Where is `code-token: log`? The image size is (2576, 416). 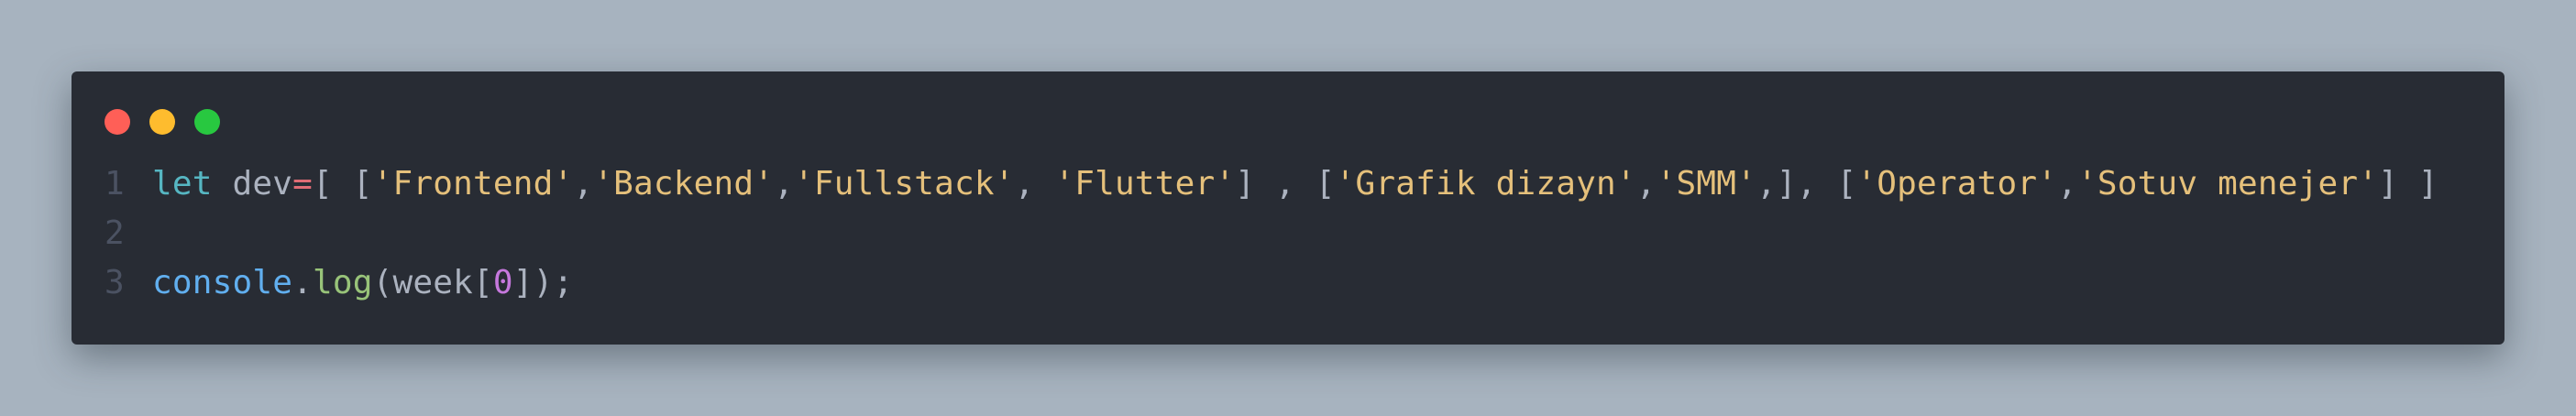
code-token: log is located at coordinates (343, 282).